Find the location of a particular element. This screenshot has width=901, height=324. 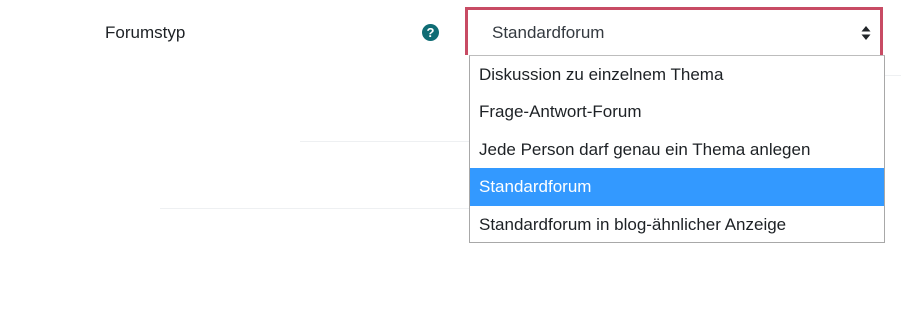

option-standardforum-blog: Standardforum in blog-ähnlicher Anzeige is located at coordinates (677, 224).